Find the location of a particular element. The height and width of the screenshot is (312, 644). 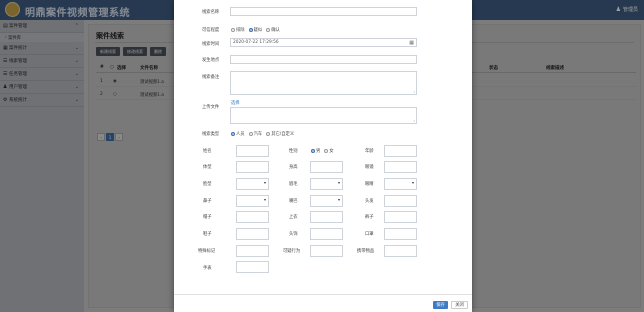

attr-eyes-select: ▾ is located at coordinates (400, 184).